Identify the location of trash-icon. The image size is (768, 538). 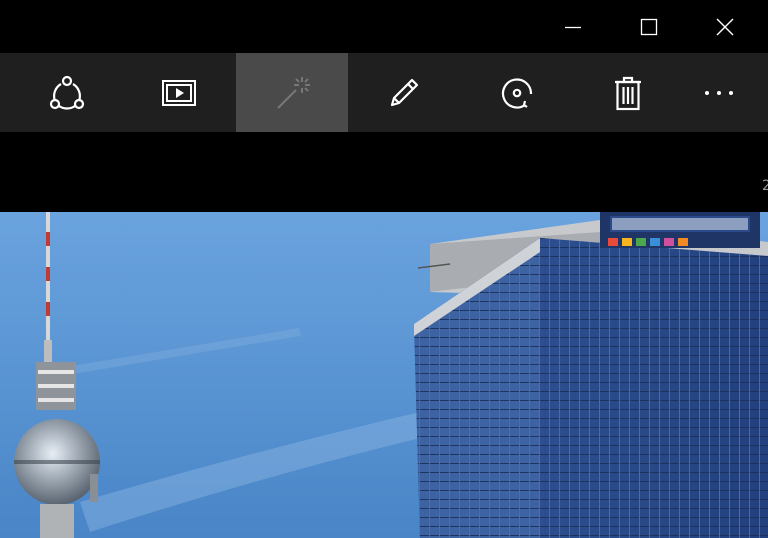
(628, 93).